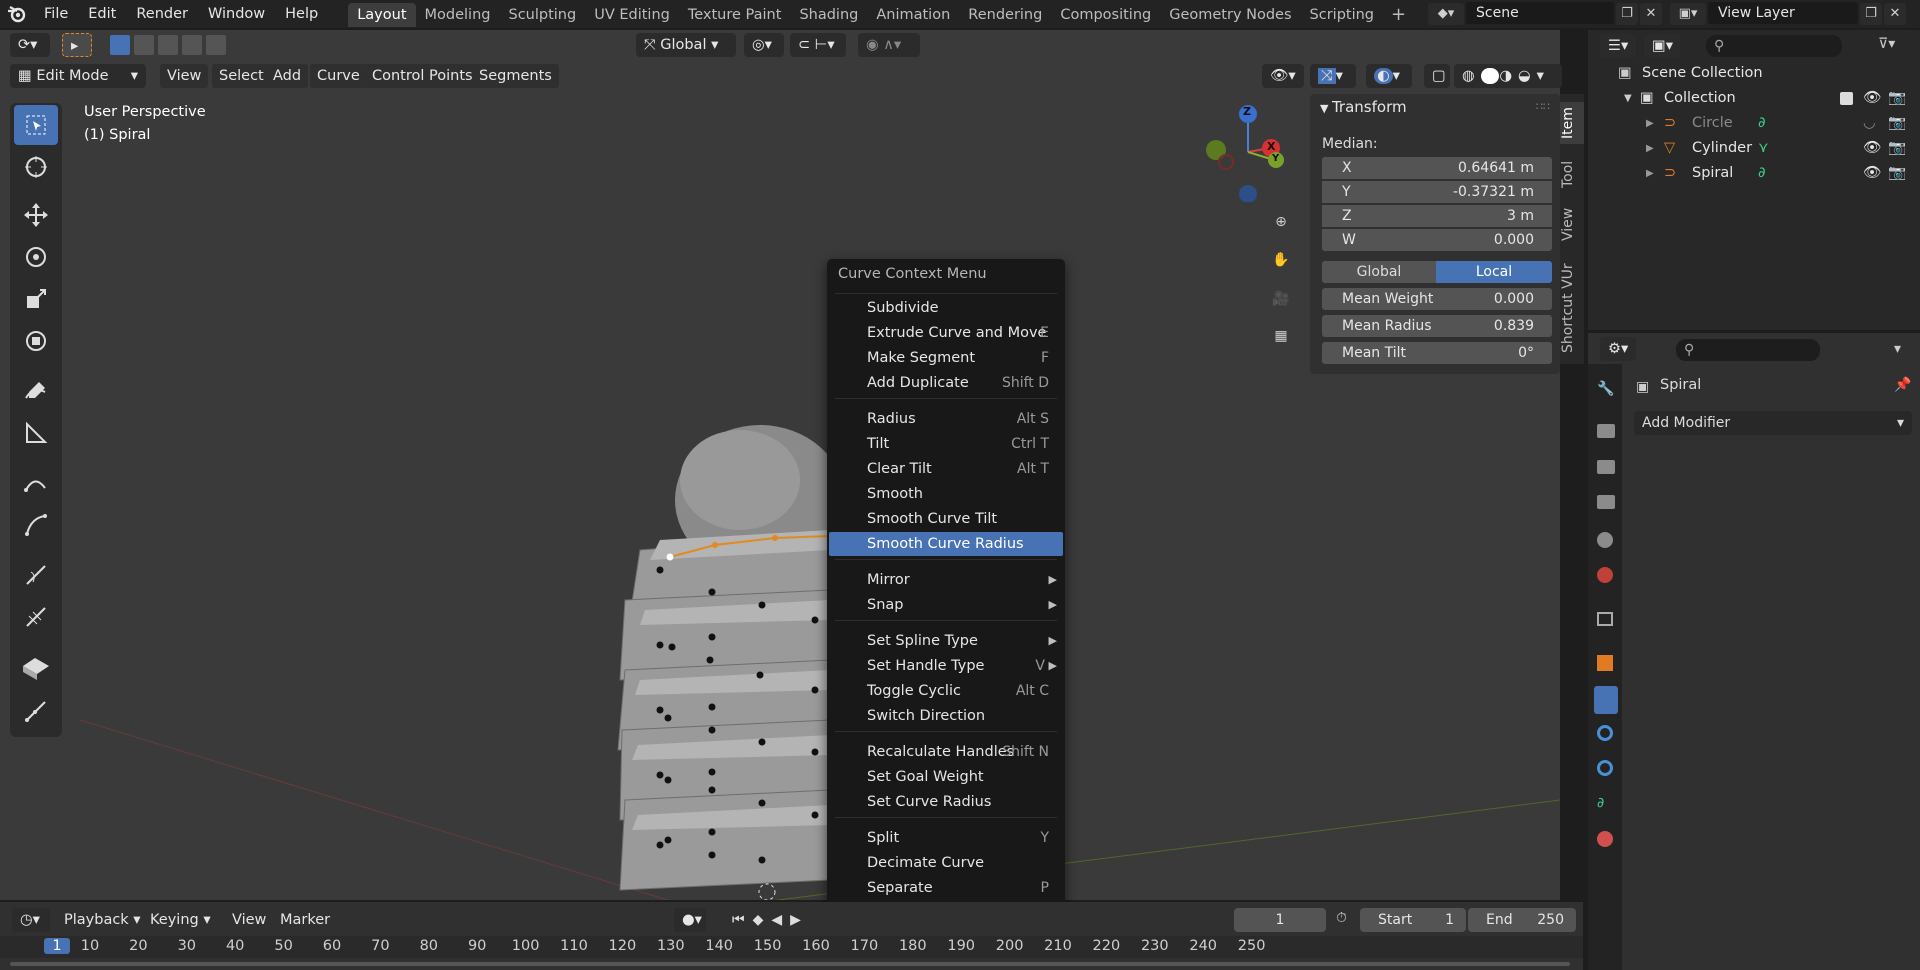  What do you see at coordinates (1773, 423) in the screenshot?
I see `add-modifier-dropdown: Add Modifier ▾` at bounding box center [1773, 423].